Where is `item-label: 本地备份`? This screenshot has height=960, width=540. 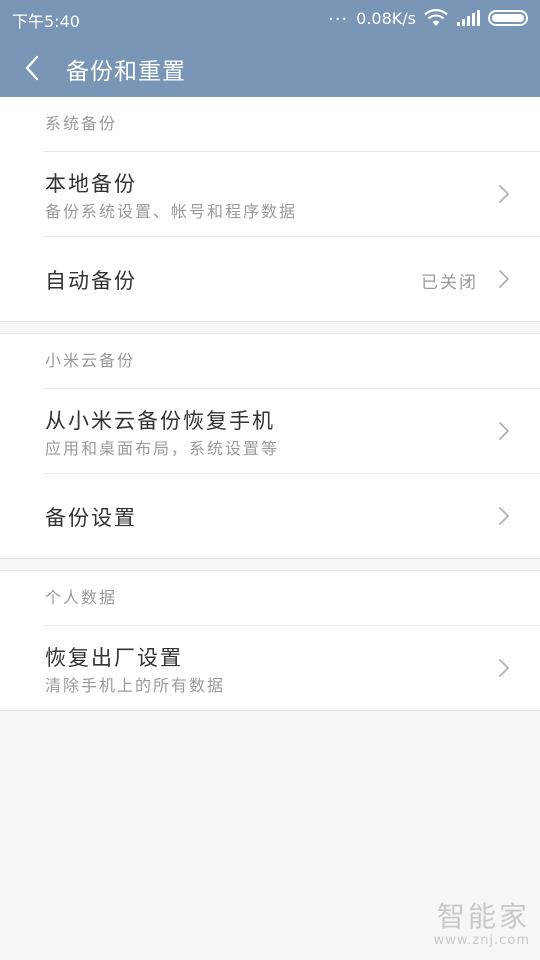 item-label: 本地备份 is located at coordinates (91, 184).